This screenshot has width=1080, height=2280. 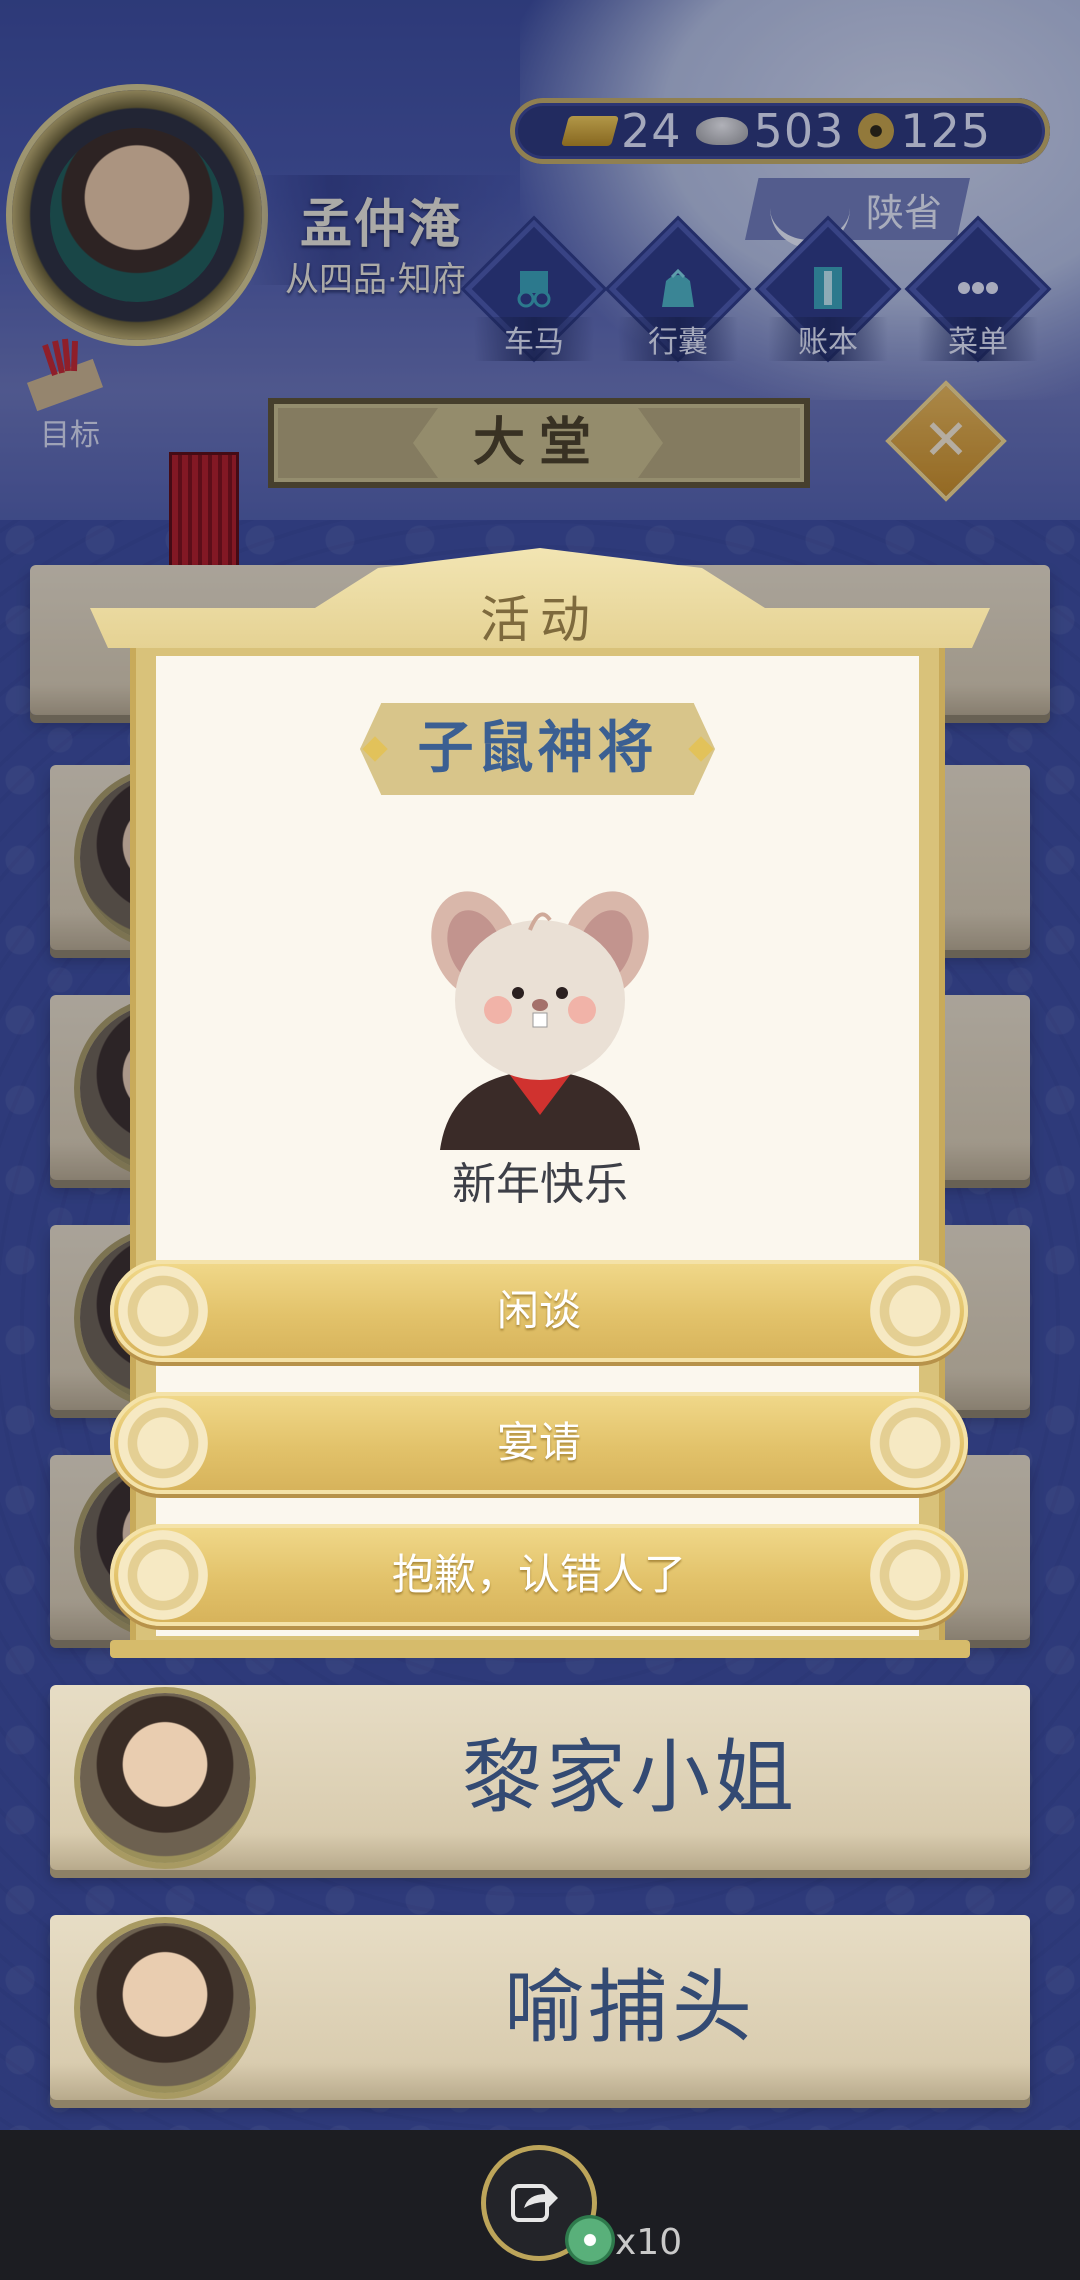 I want to click on rat-general-portrait, so click(x=540, y=1020).